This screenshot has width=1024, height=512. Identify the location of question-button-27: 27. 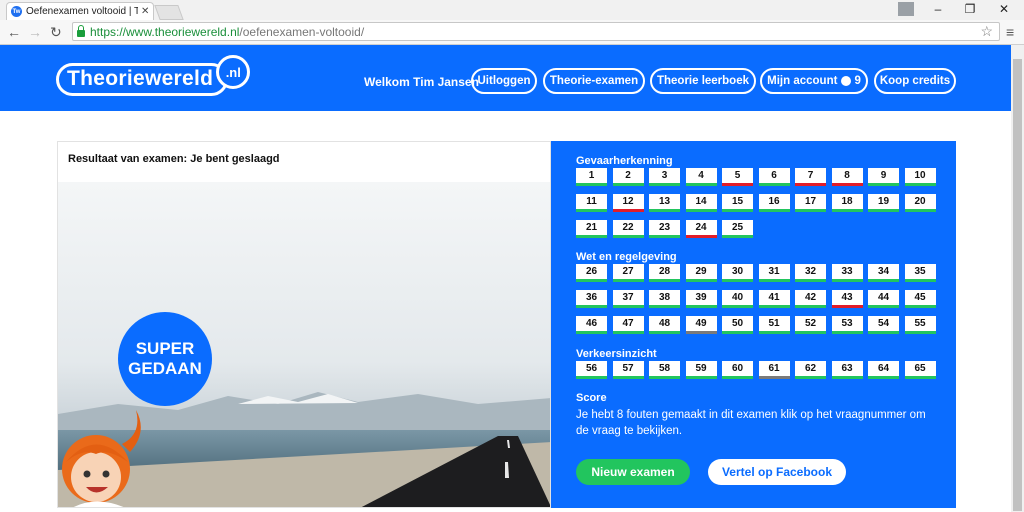
(628, 273).